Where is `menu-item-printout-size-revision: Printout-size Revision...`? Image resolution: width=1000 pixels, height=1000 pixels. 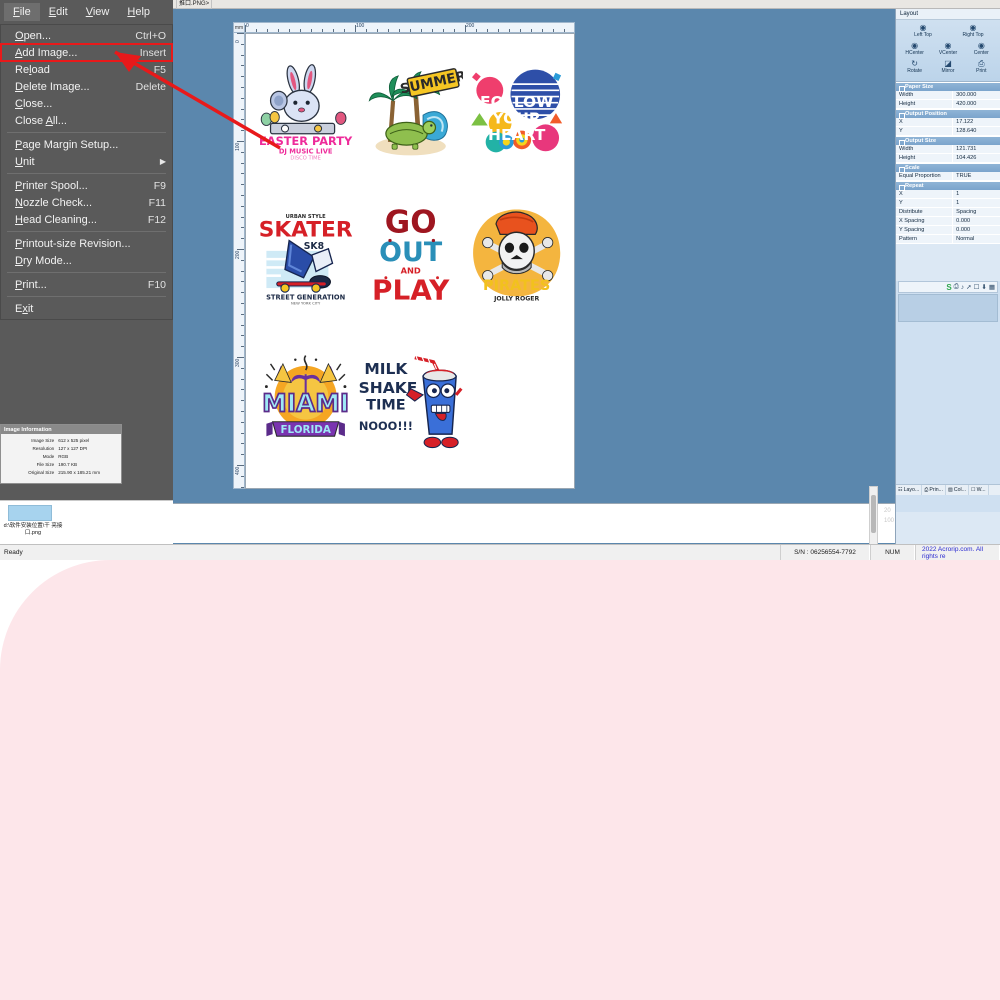 menu-item-printout-size-revision: Printout-size Revision... is located at coordinates (86, 243).